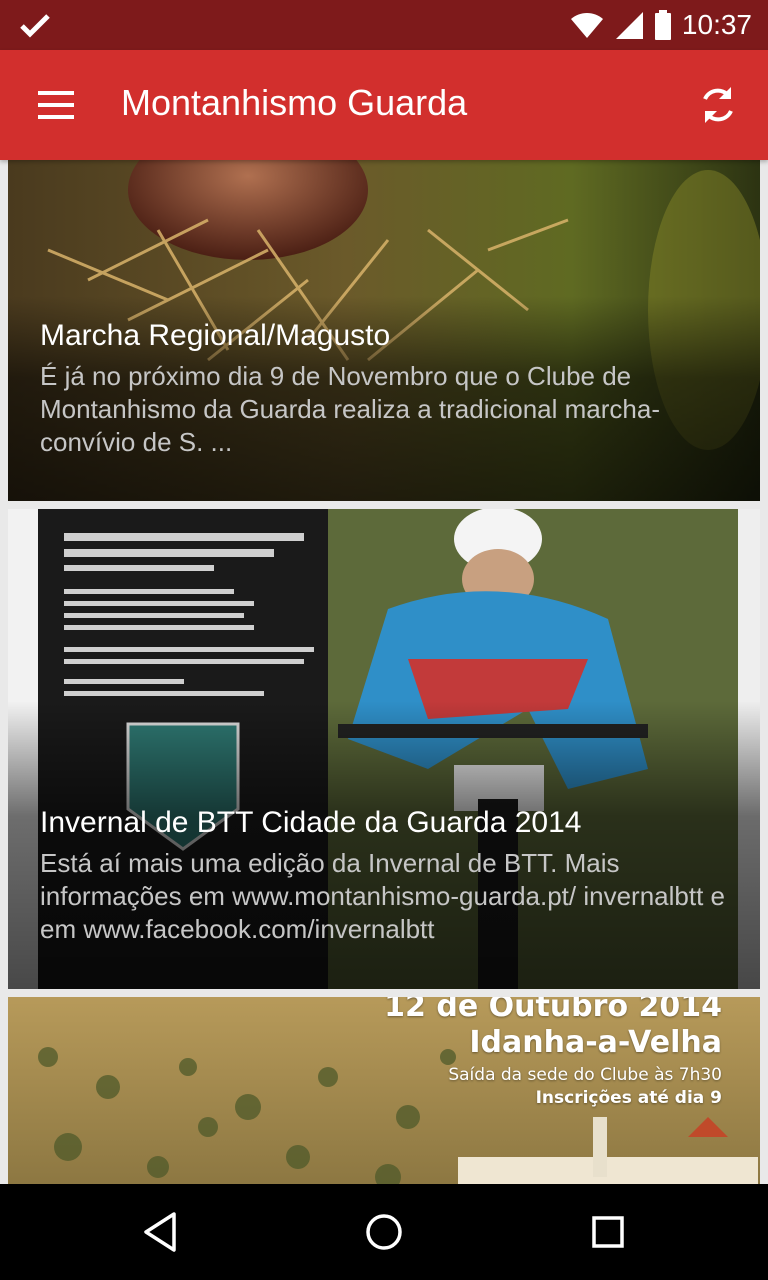 Image resolution: width=768 pixels, height=1280 pixels. What do you see at coordinates (35, 26) in the screenshot?
I see `check-icon` at bounding box center [35, 26].